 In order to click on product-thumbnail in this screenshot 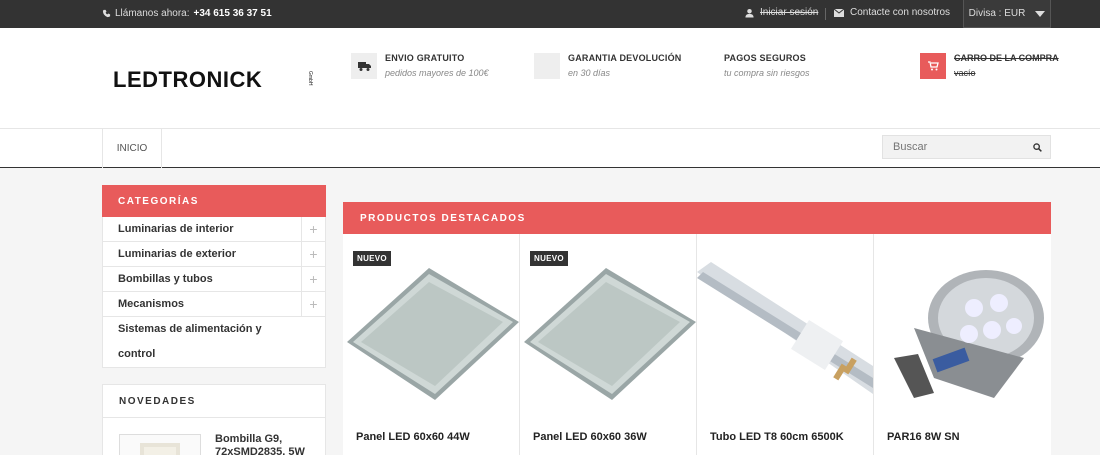, I will do `click(160, 444)`.